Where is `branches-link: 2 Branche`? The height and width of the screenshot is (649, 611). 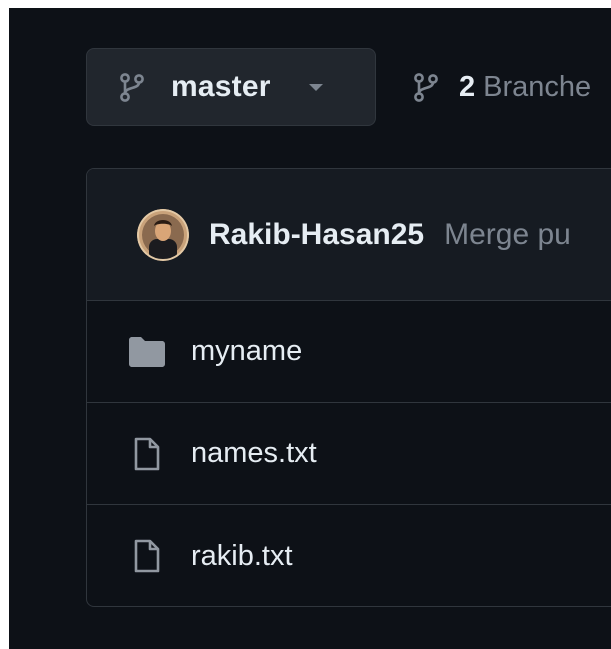
branches-link: 2 Branche is located at coordinates (502, 87).